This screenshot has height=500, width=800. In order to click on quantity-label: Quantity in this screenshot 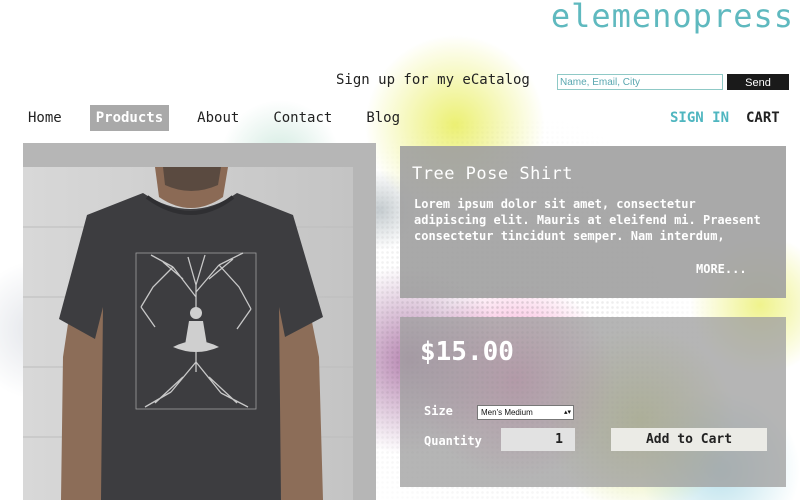, I will do `click(453, 441)`.